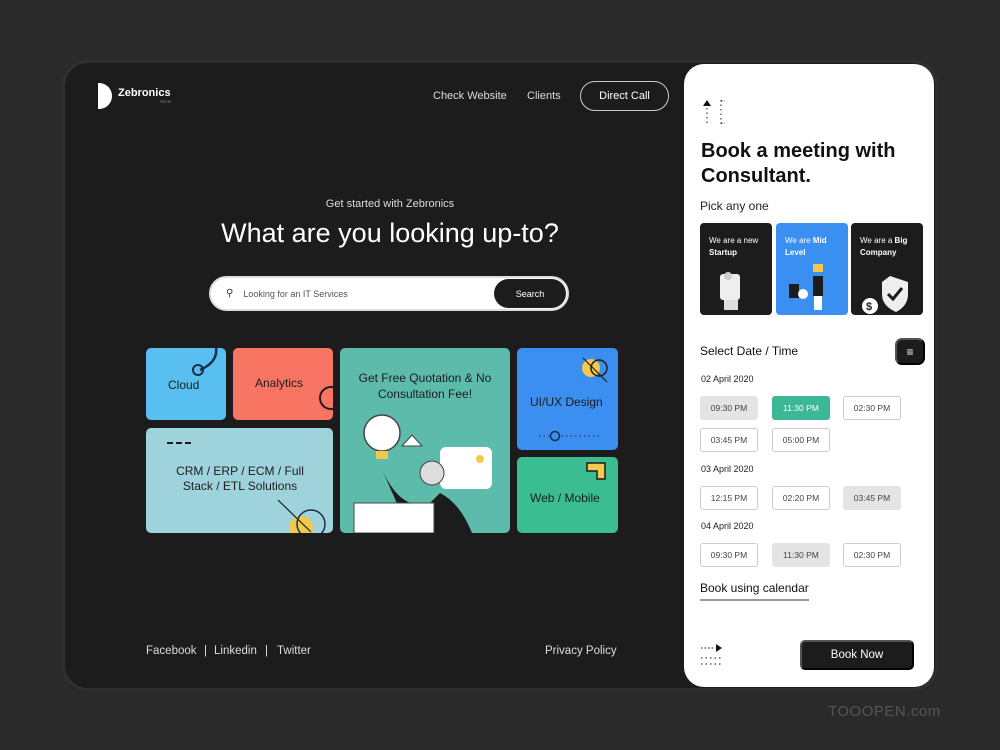  What do you see at coordinates (470, 96) in the screenshot?
I see `nav-check-website: Check Website` at bounding box center [470, 96].